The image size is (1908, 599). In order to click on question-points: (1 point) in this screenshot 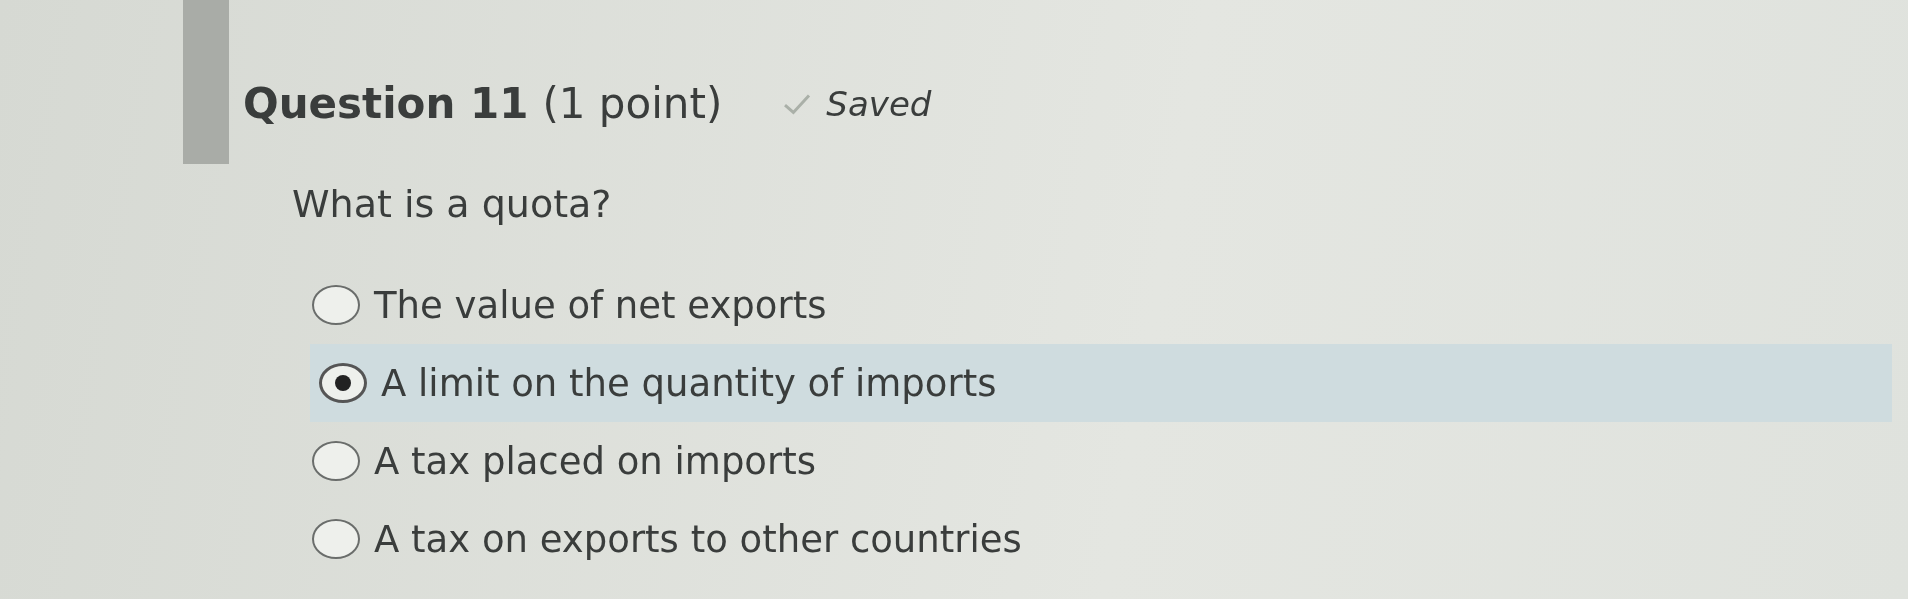, I will do `click(632, 103)`.